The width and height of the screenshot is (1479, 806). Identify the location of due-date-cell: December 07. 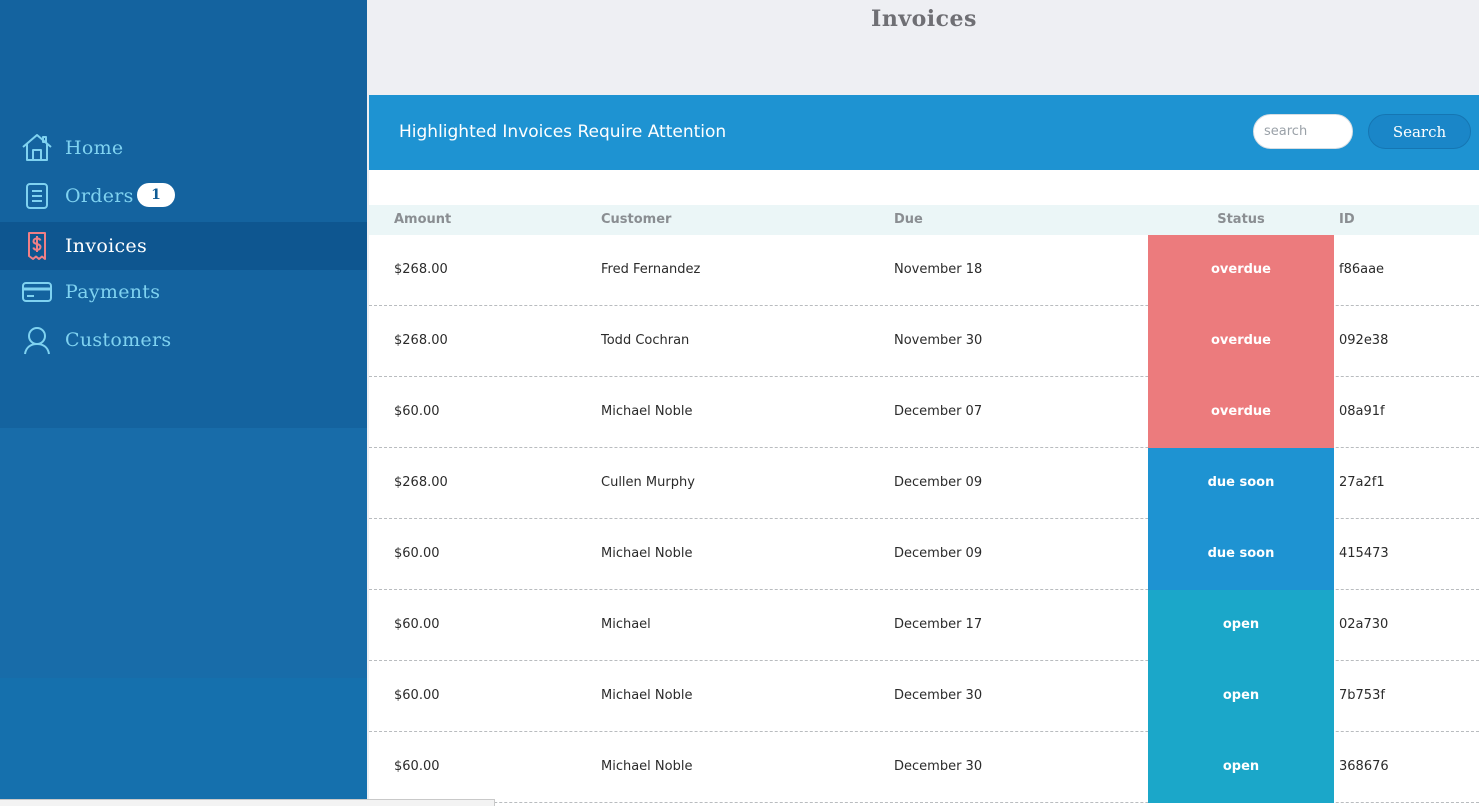
(938, 411).